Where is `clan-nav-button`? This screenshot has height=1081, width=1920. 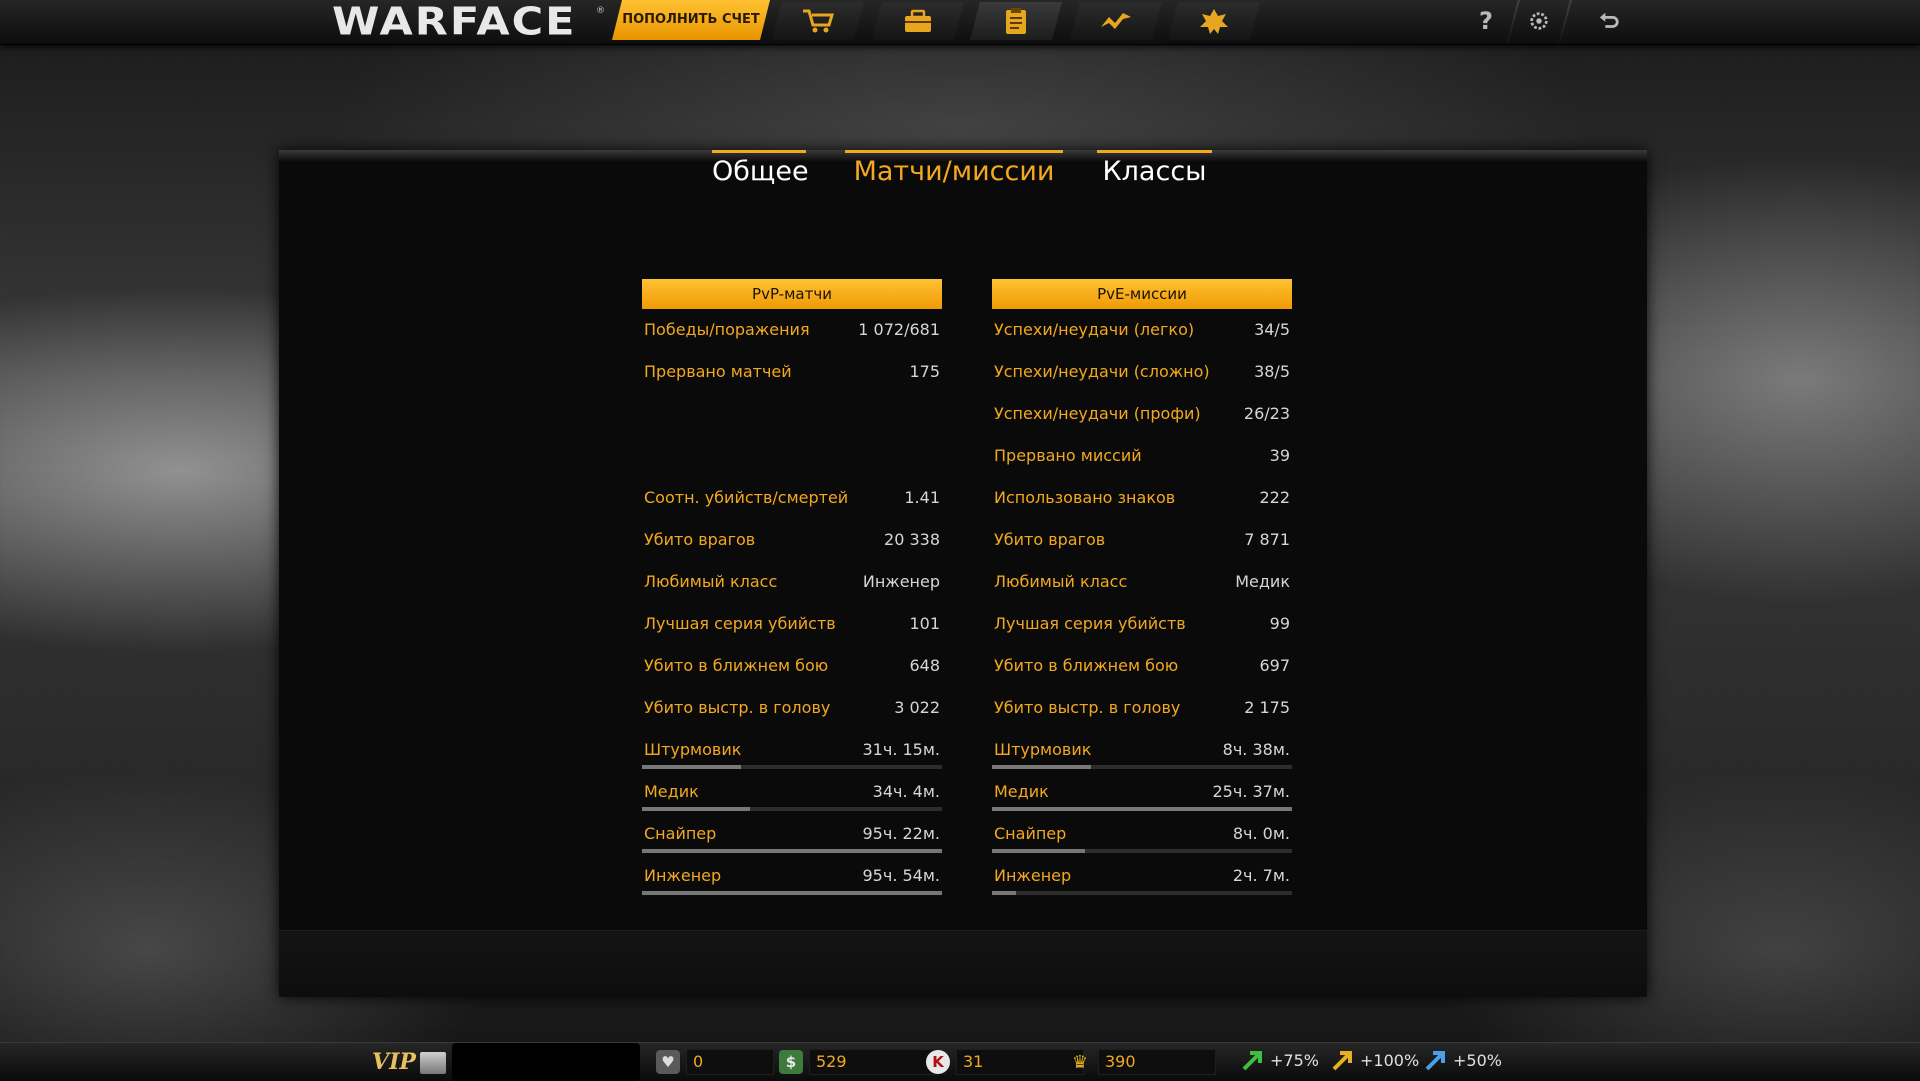
clan-nav-button is located at coordinates (1214, 21).